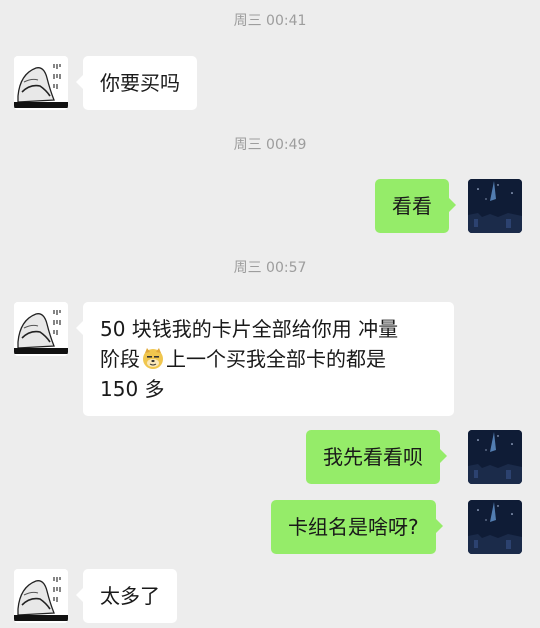 The height and width of the screenshot is (628, 540). What do you see at coordinates (153, 358) in the screenshot?
I see `doge-emoji-icon` at bounding box center [153, 358].